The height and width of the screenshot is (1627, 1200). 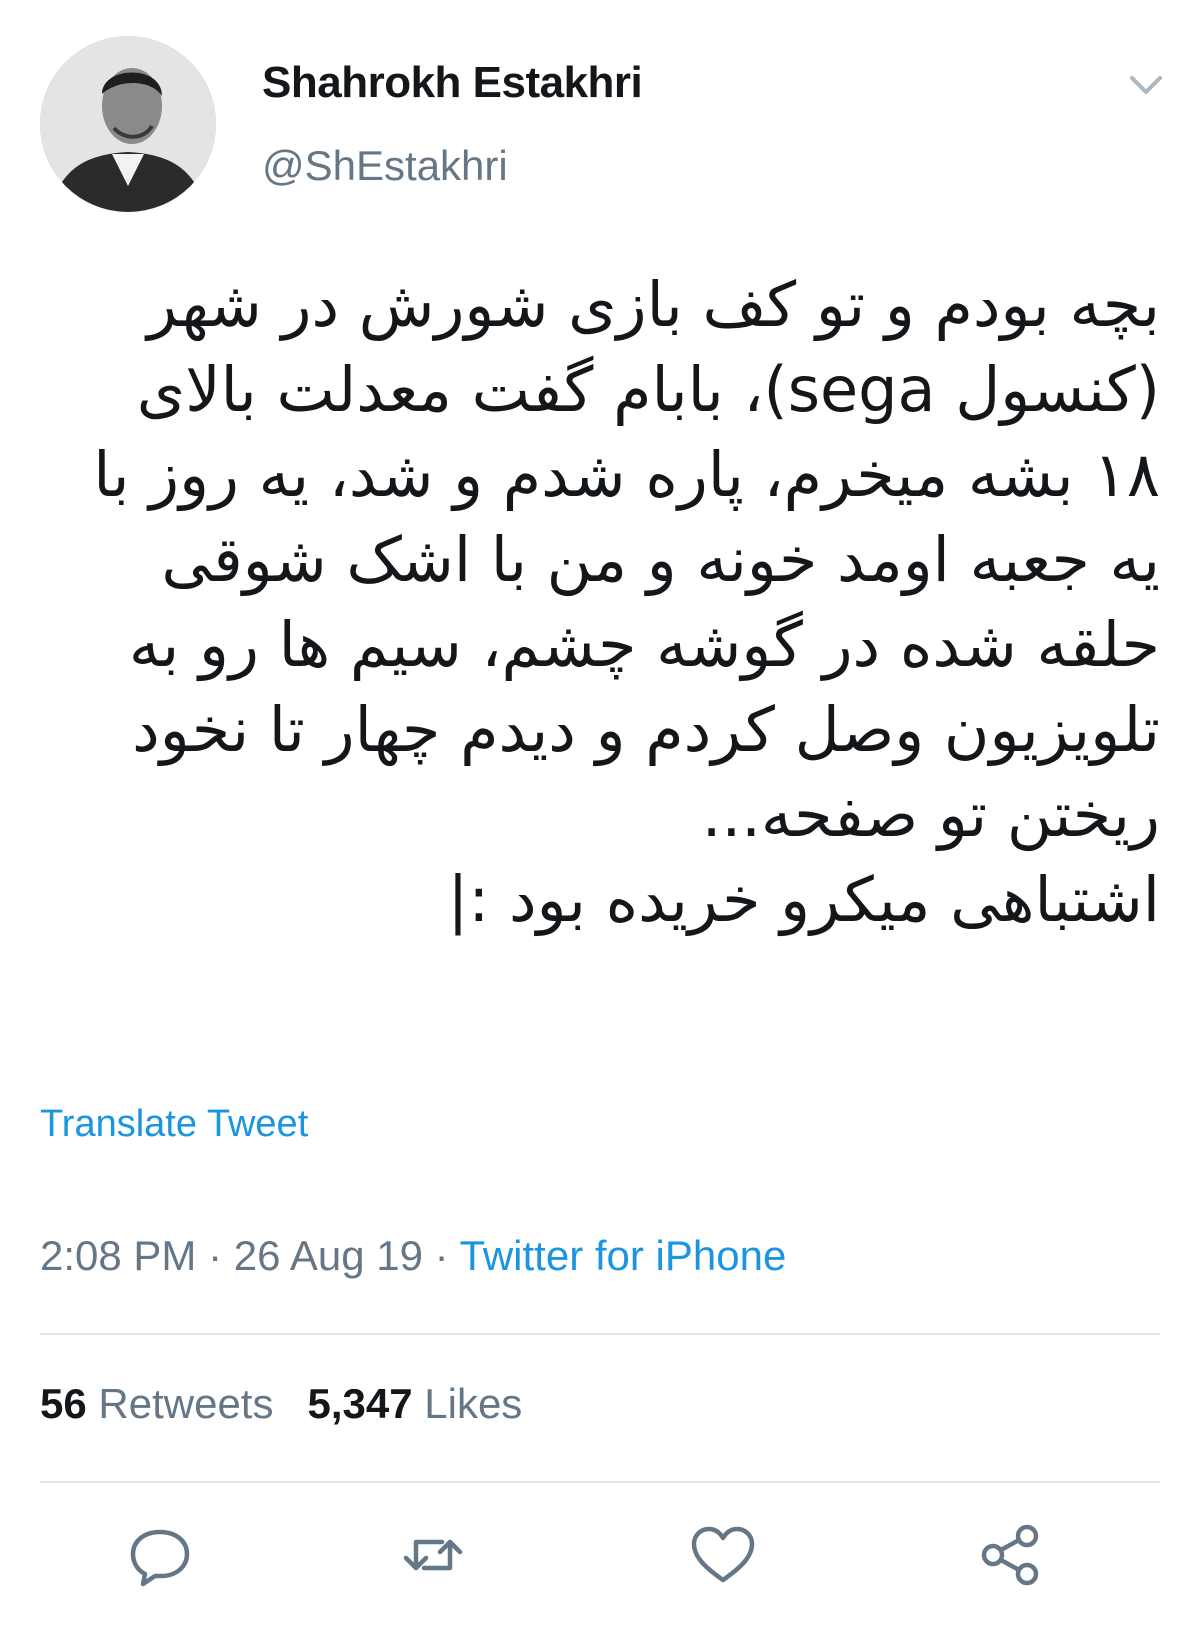 I want to click on likes-count: 5,347, so click(x=360, y=1403).